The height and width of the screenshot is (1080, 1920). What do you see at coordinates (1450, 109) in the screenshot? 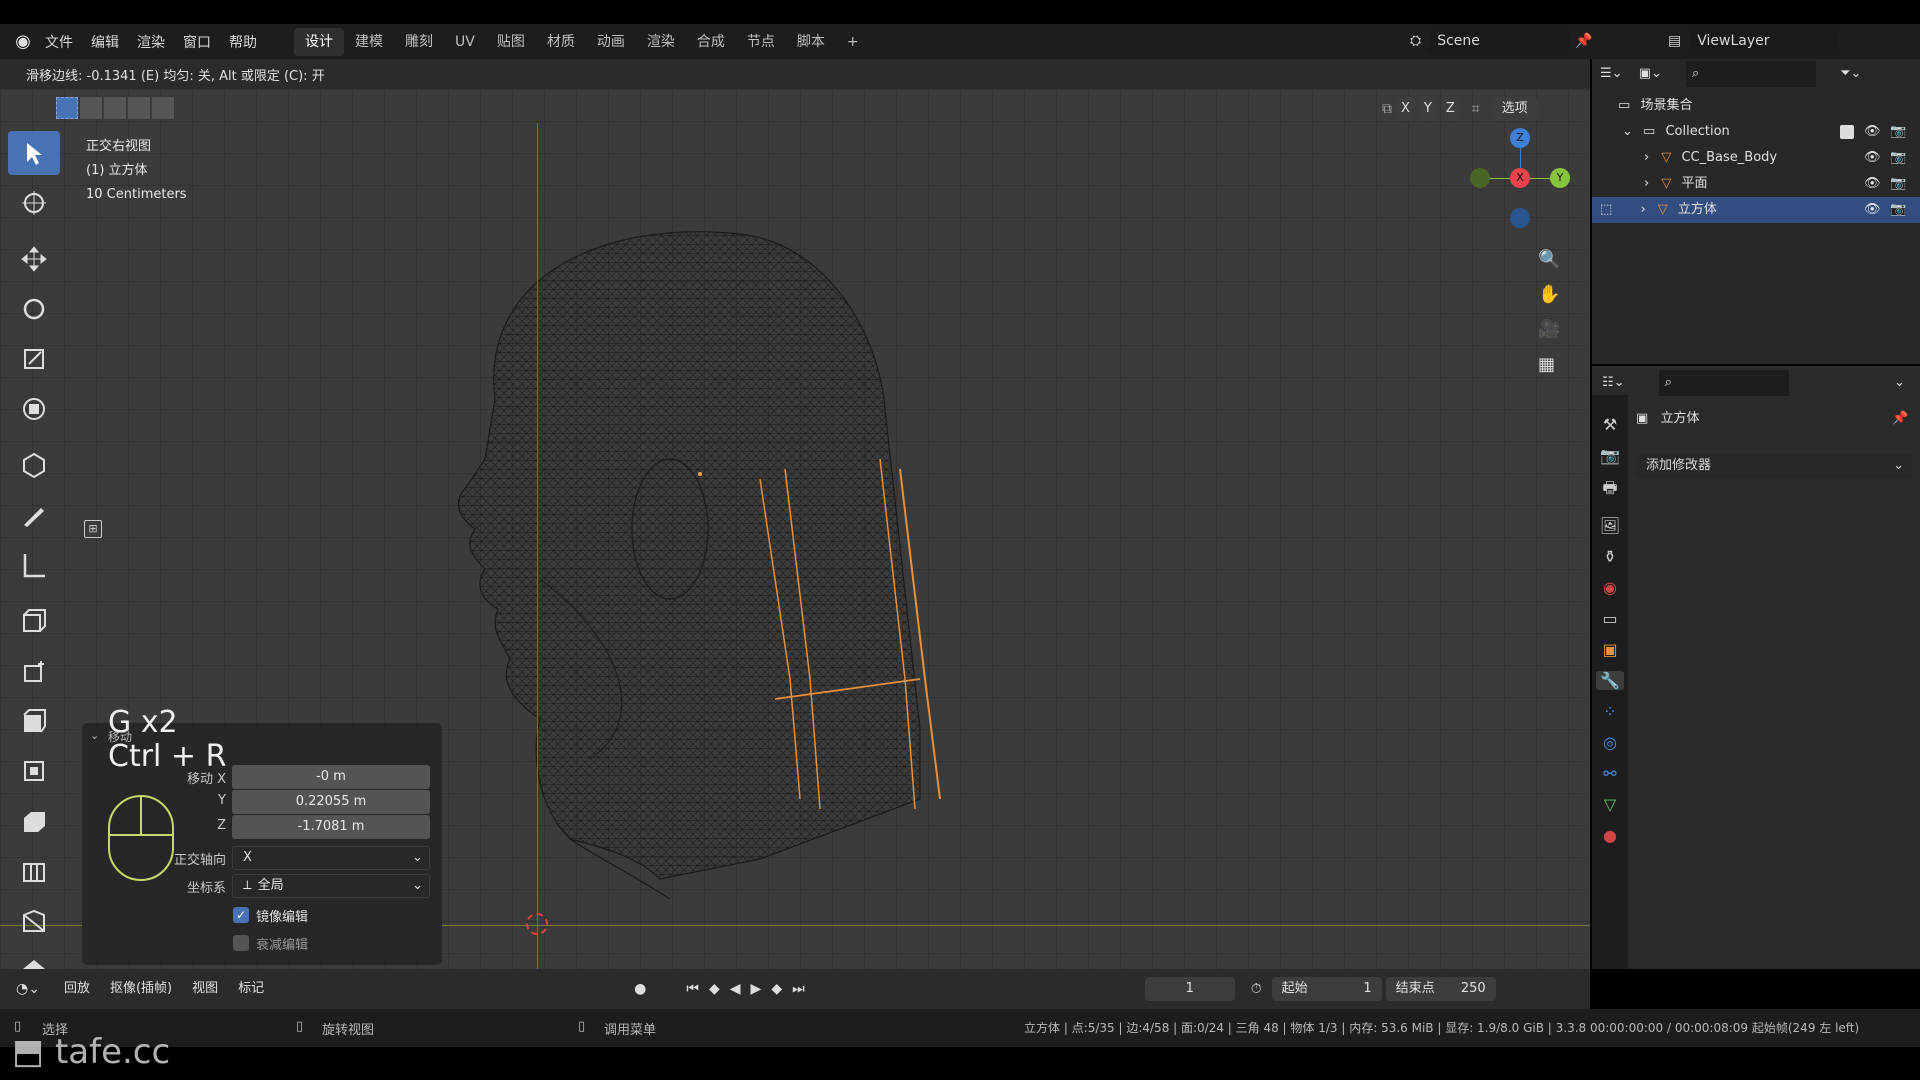
I see `axis-z-toggle: Z` at bounding box center [1450, 109].